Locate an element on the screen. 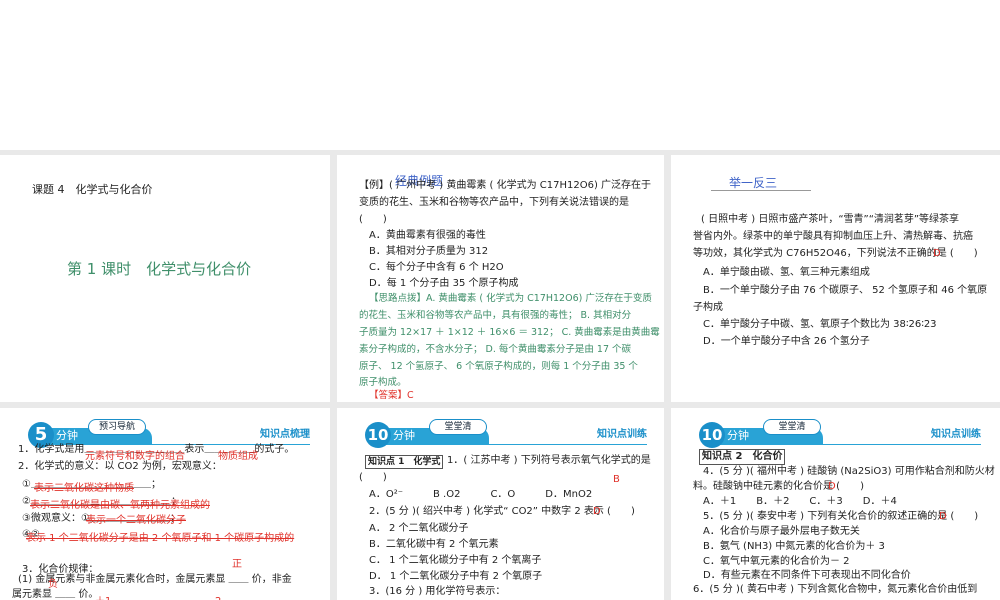 The image size is (1000, 600). text-line: B．氨气 (NH3) 中氮元素的化合价为＋ 3 is located at coordinates (794, 546).